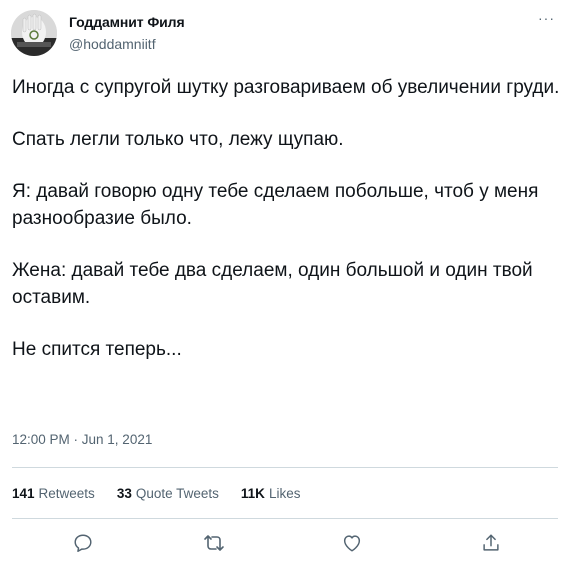  I want to click on author-name: Годдамнит Филя, so click(127, 22).